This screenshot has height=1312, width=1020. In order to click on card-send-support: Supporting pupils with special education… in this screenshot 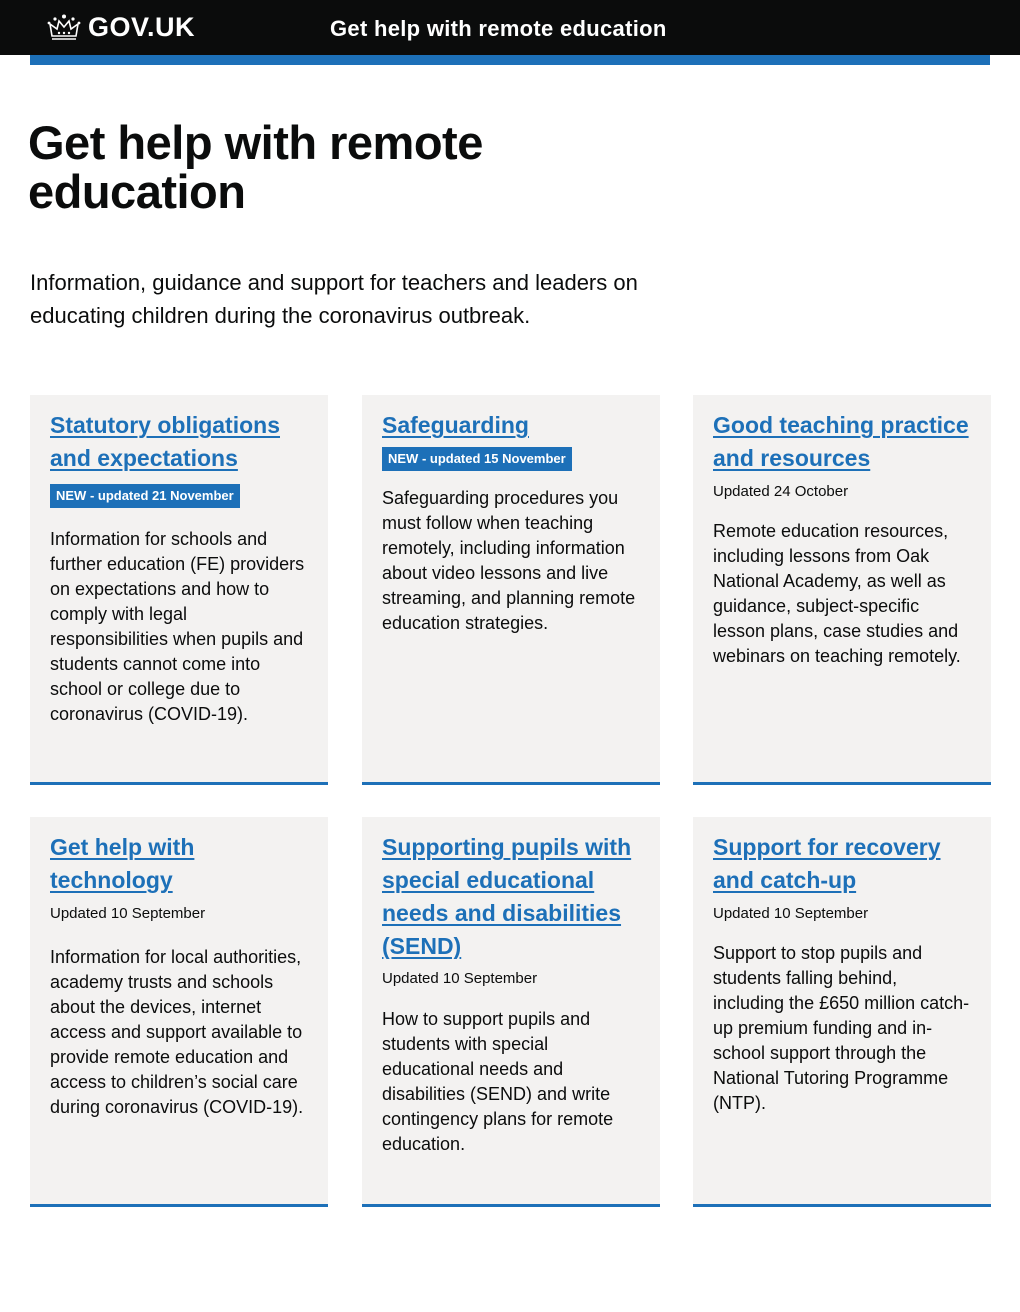, I will do `click(511, 1012)`.